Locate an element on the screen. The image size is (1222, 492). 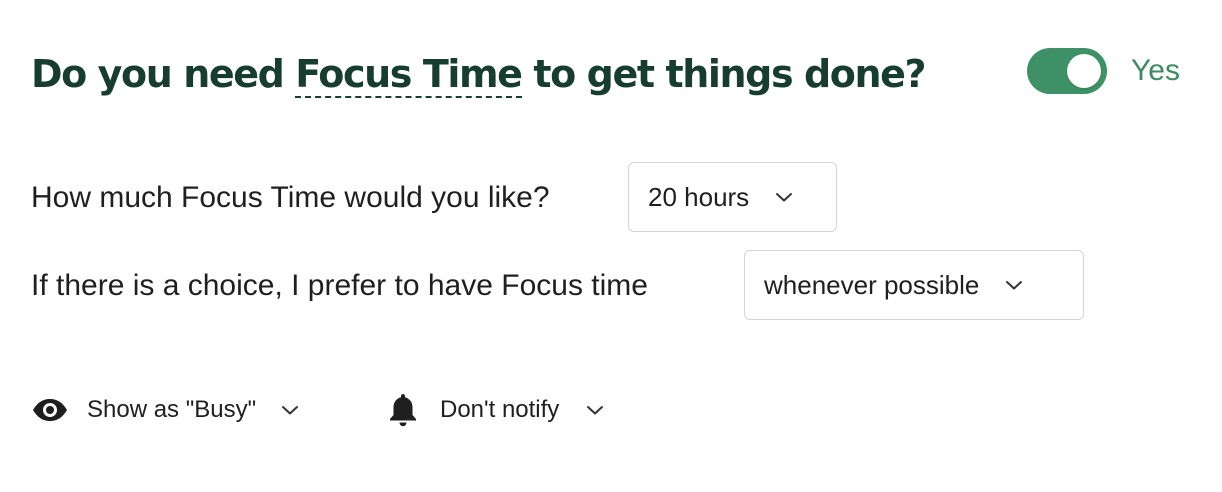
focus-amount-select: 20 hours is located at coordinates (732, 197).